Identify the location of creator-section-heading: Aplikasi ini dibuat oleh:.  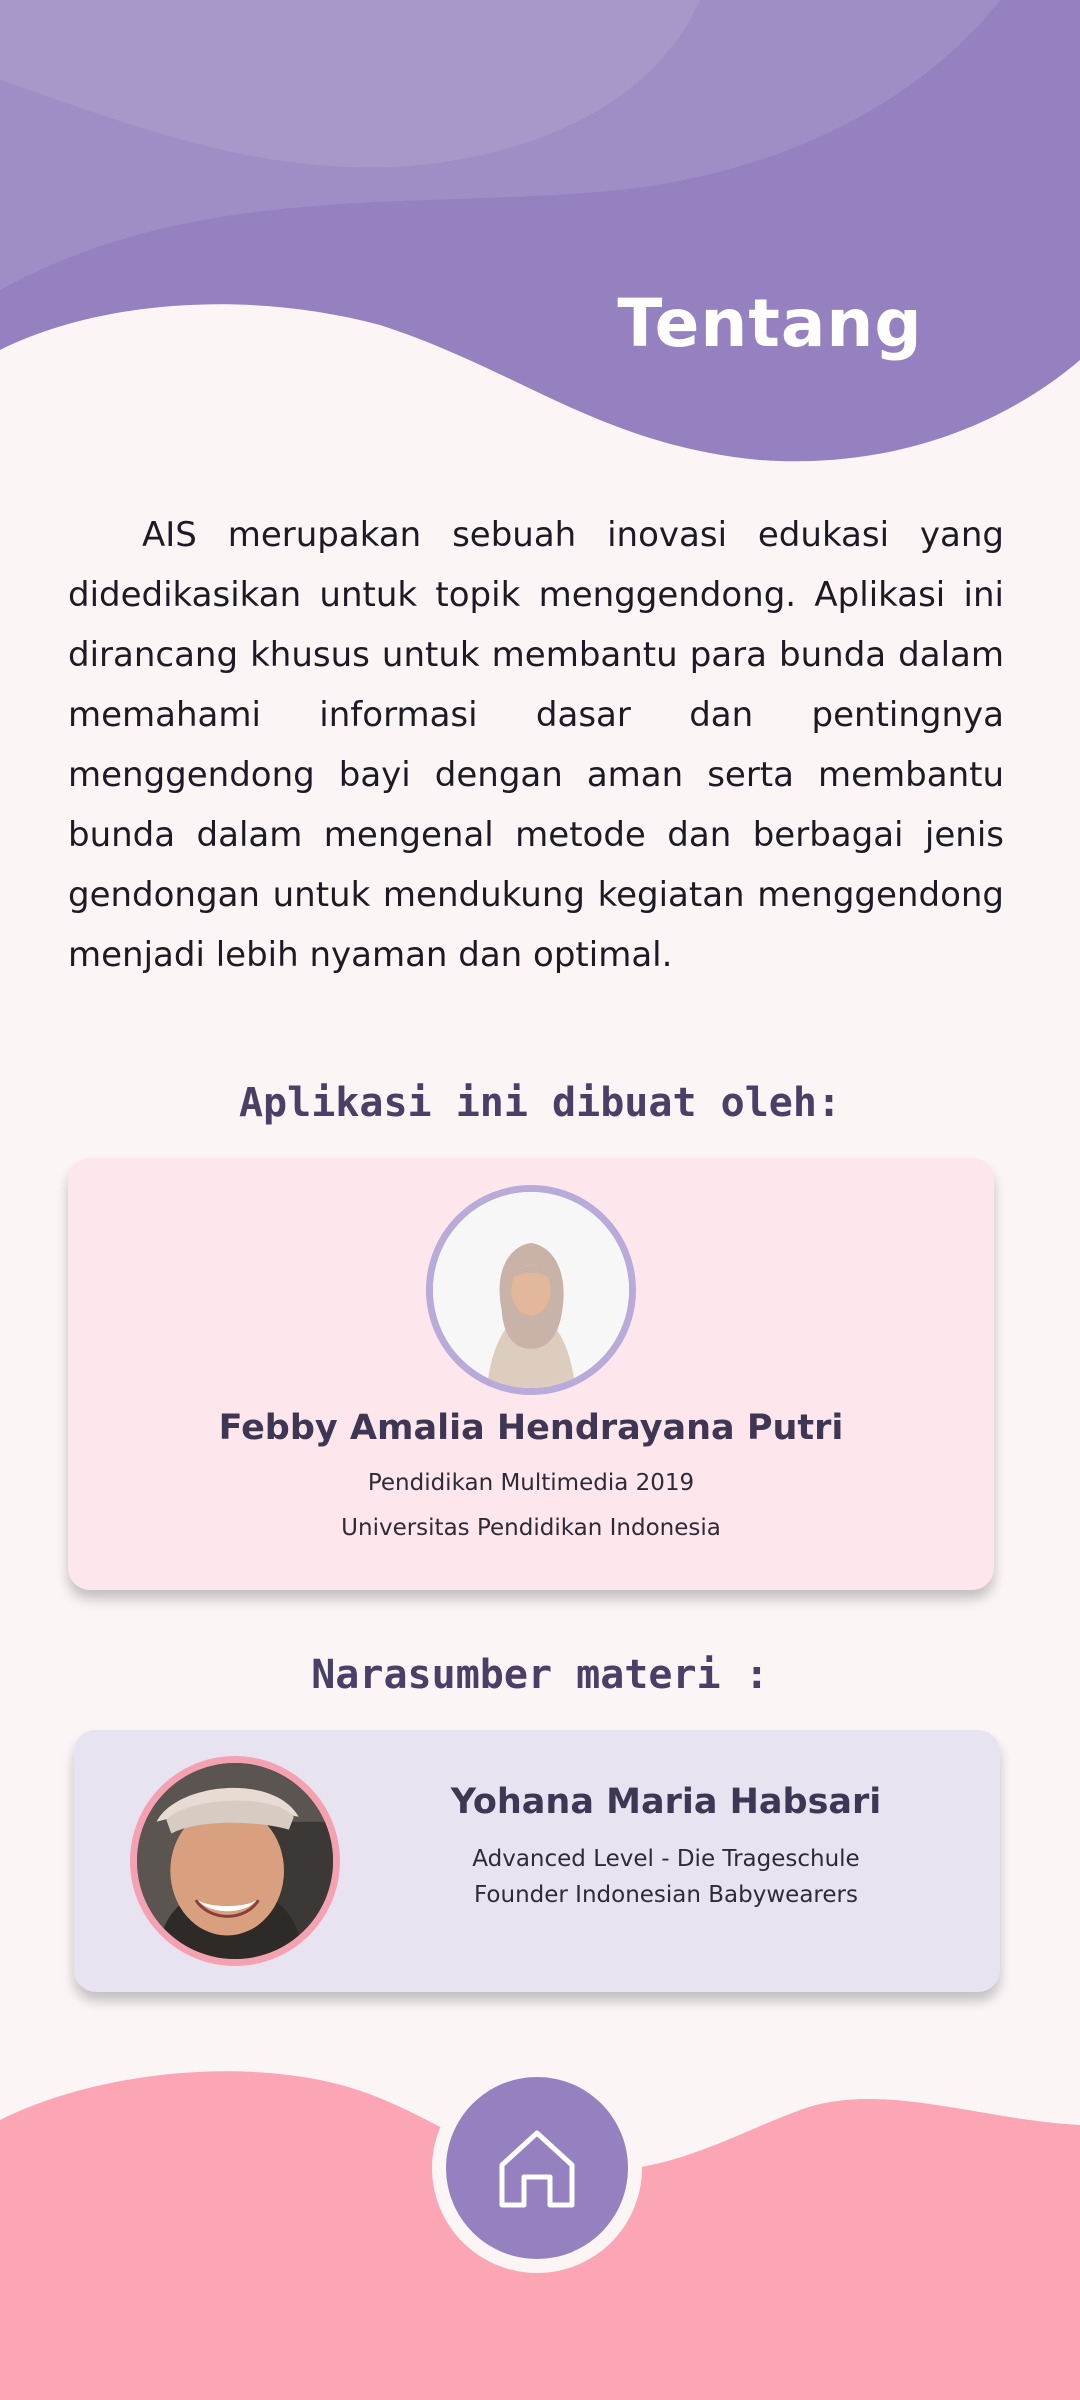
(540, 1103).